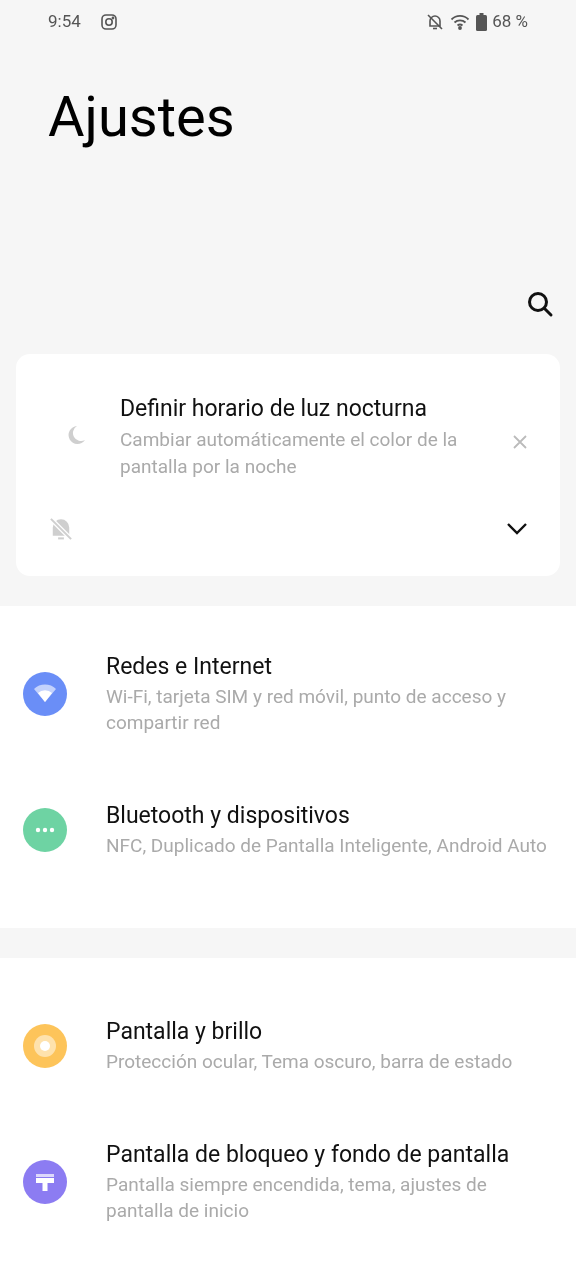 The height and width of the screenshot is (1280, 576). I want to click on status-time: 9:54, so click(64, 22).